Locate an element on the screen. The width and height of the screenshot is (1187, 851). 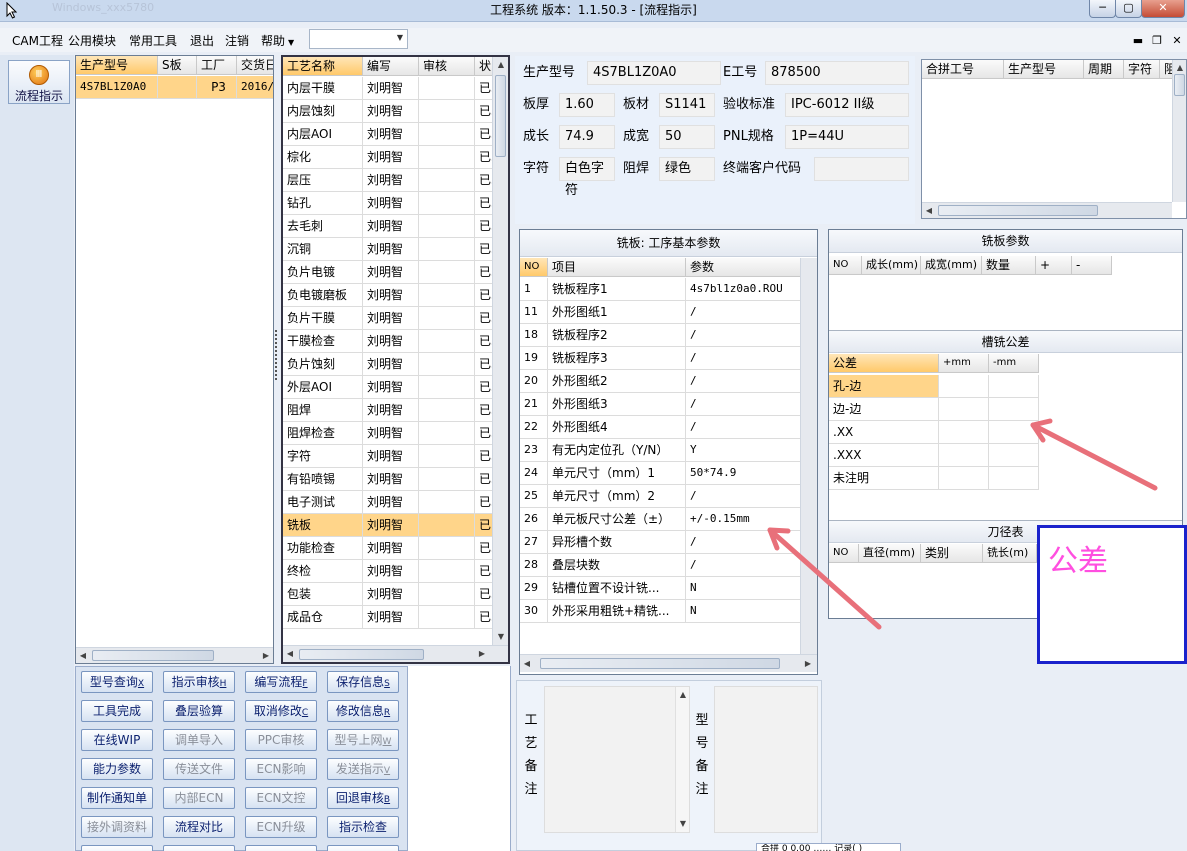
plus-mm-col-header: +mm is located at coordinates (964, 363).